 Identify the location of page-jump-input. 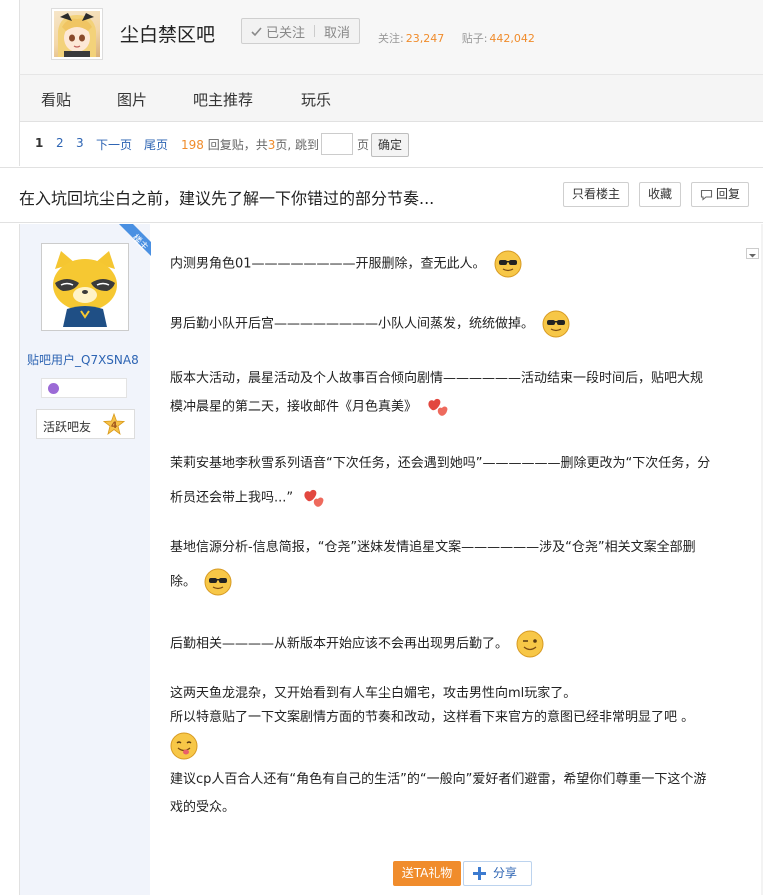
(337, 144).